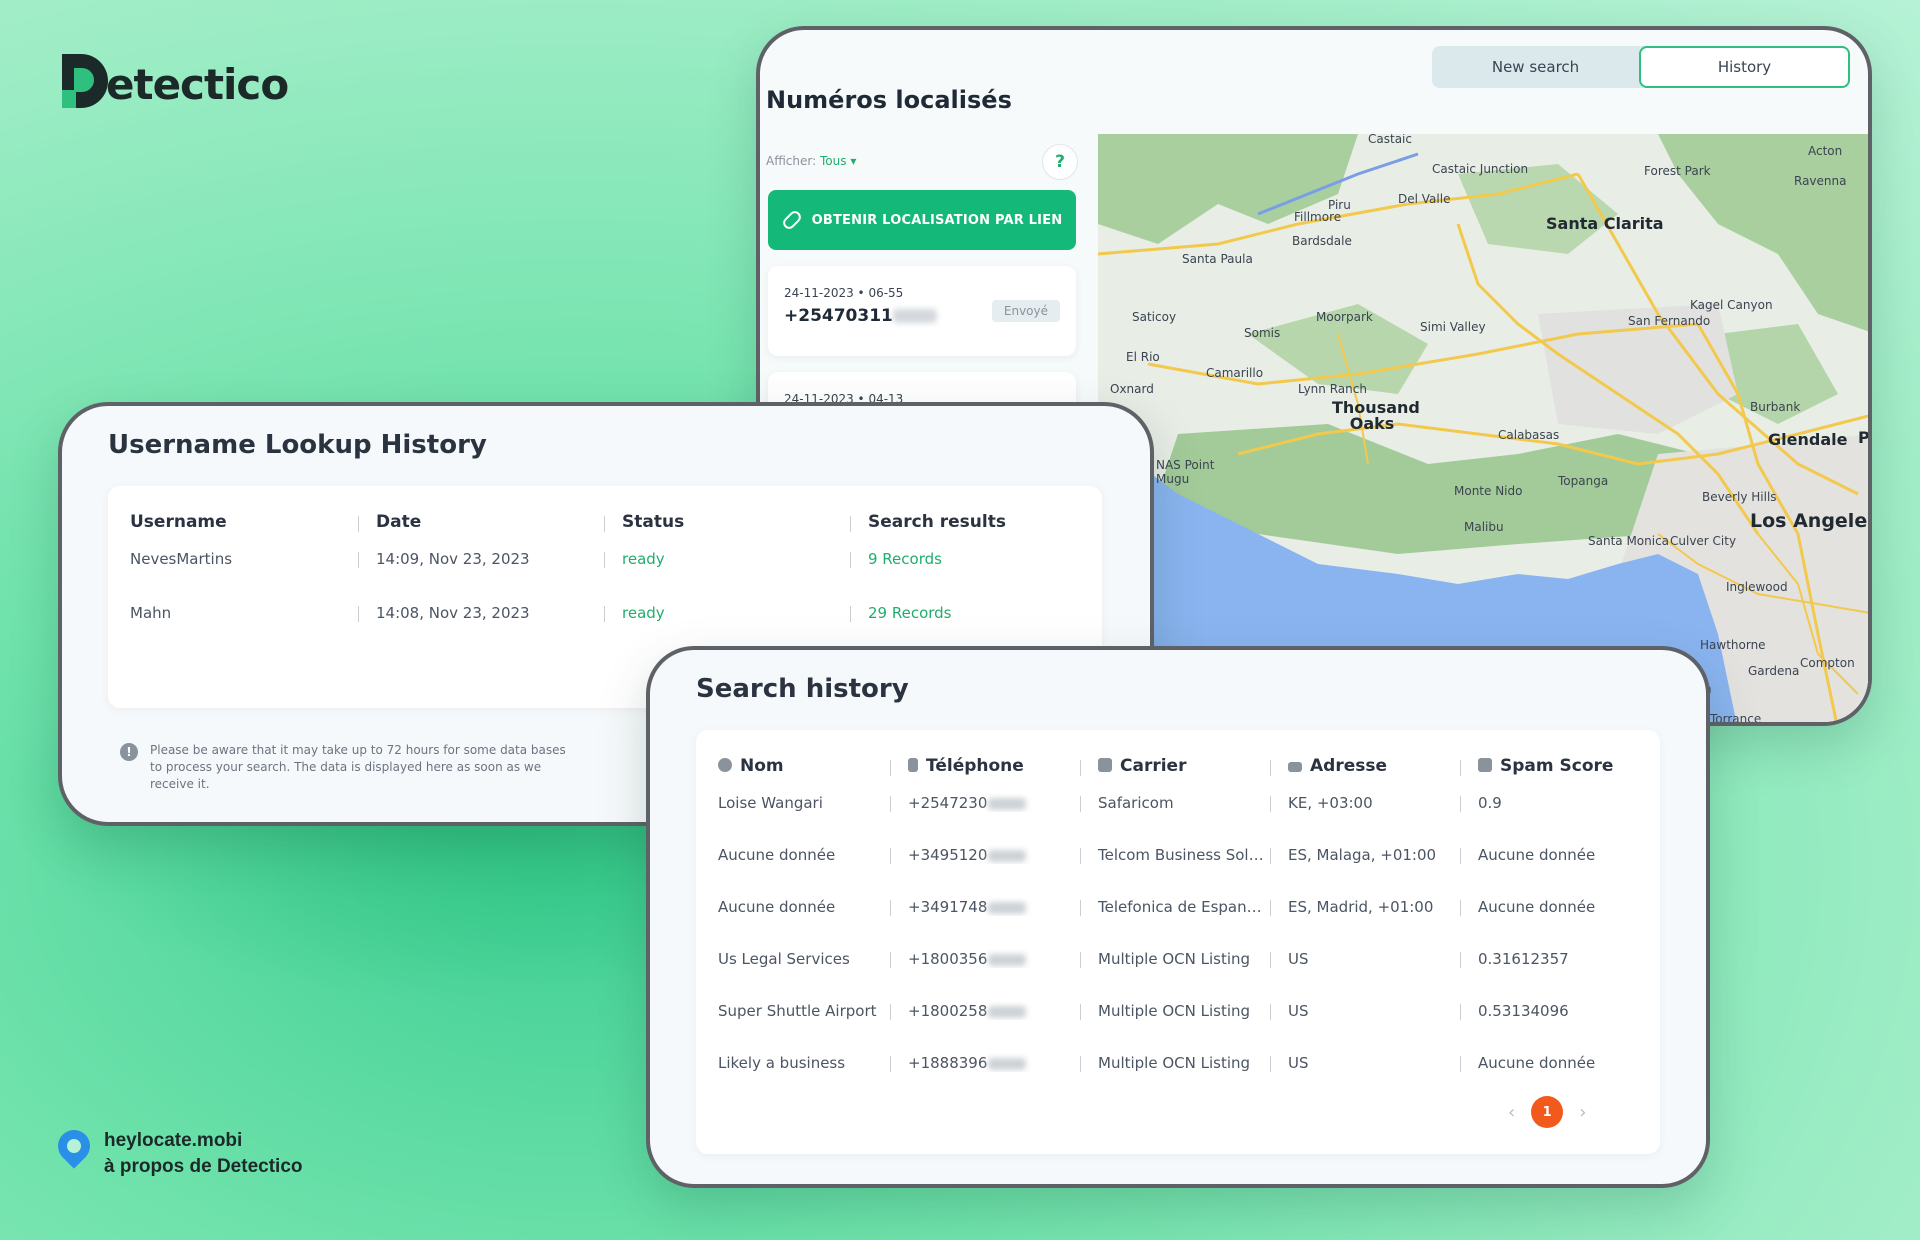 The image size is (1920, 1240). What do you see at coordinates (1736, 719) in the screenshot?
I see `map-label: Torrance` at bounding box center [1736, 719].